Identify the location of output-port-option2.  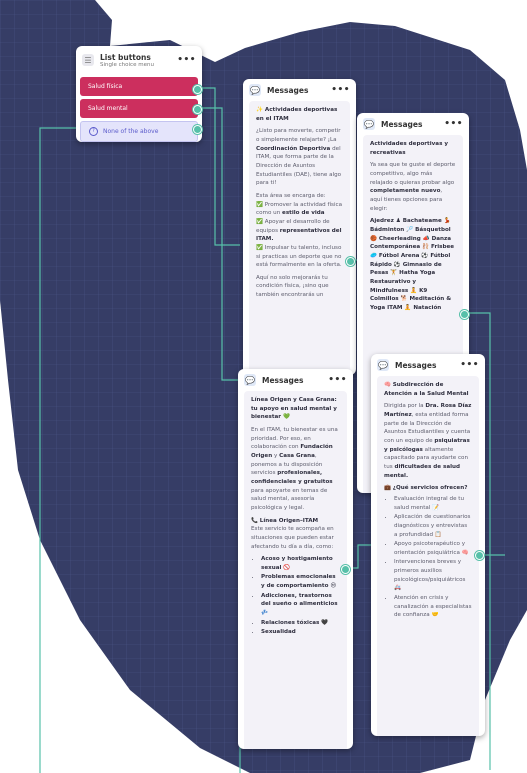
(197, 109).